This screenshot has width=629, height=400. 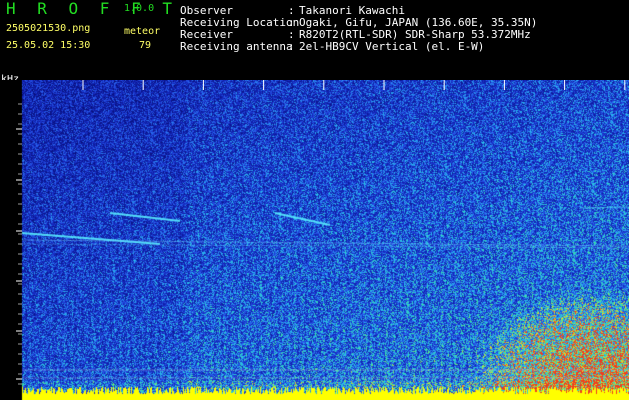 What do you see at coordinates (139, 8) in the screenshot?
I see `app-version: 1.0.0` at bounding box center [139, 8].